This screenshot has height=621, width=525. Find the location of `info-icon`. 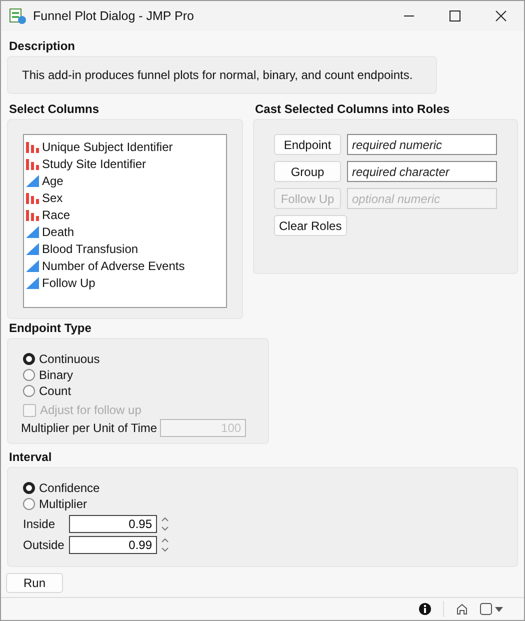

info-icon is located at coordinates (425, 609).